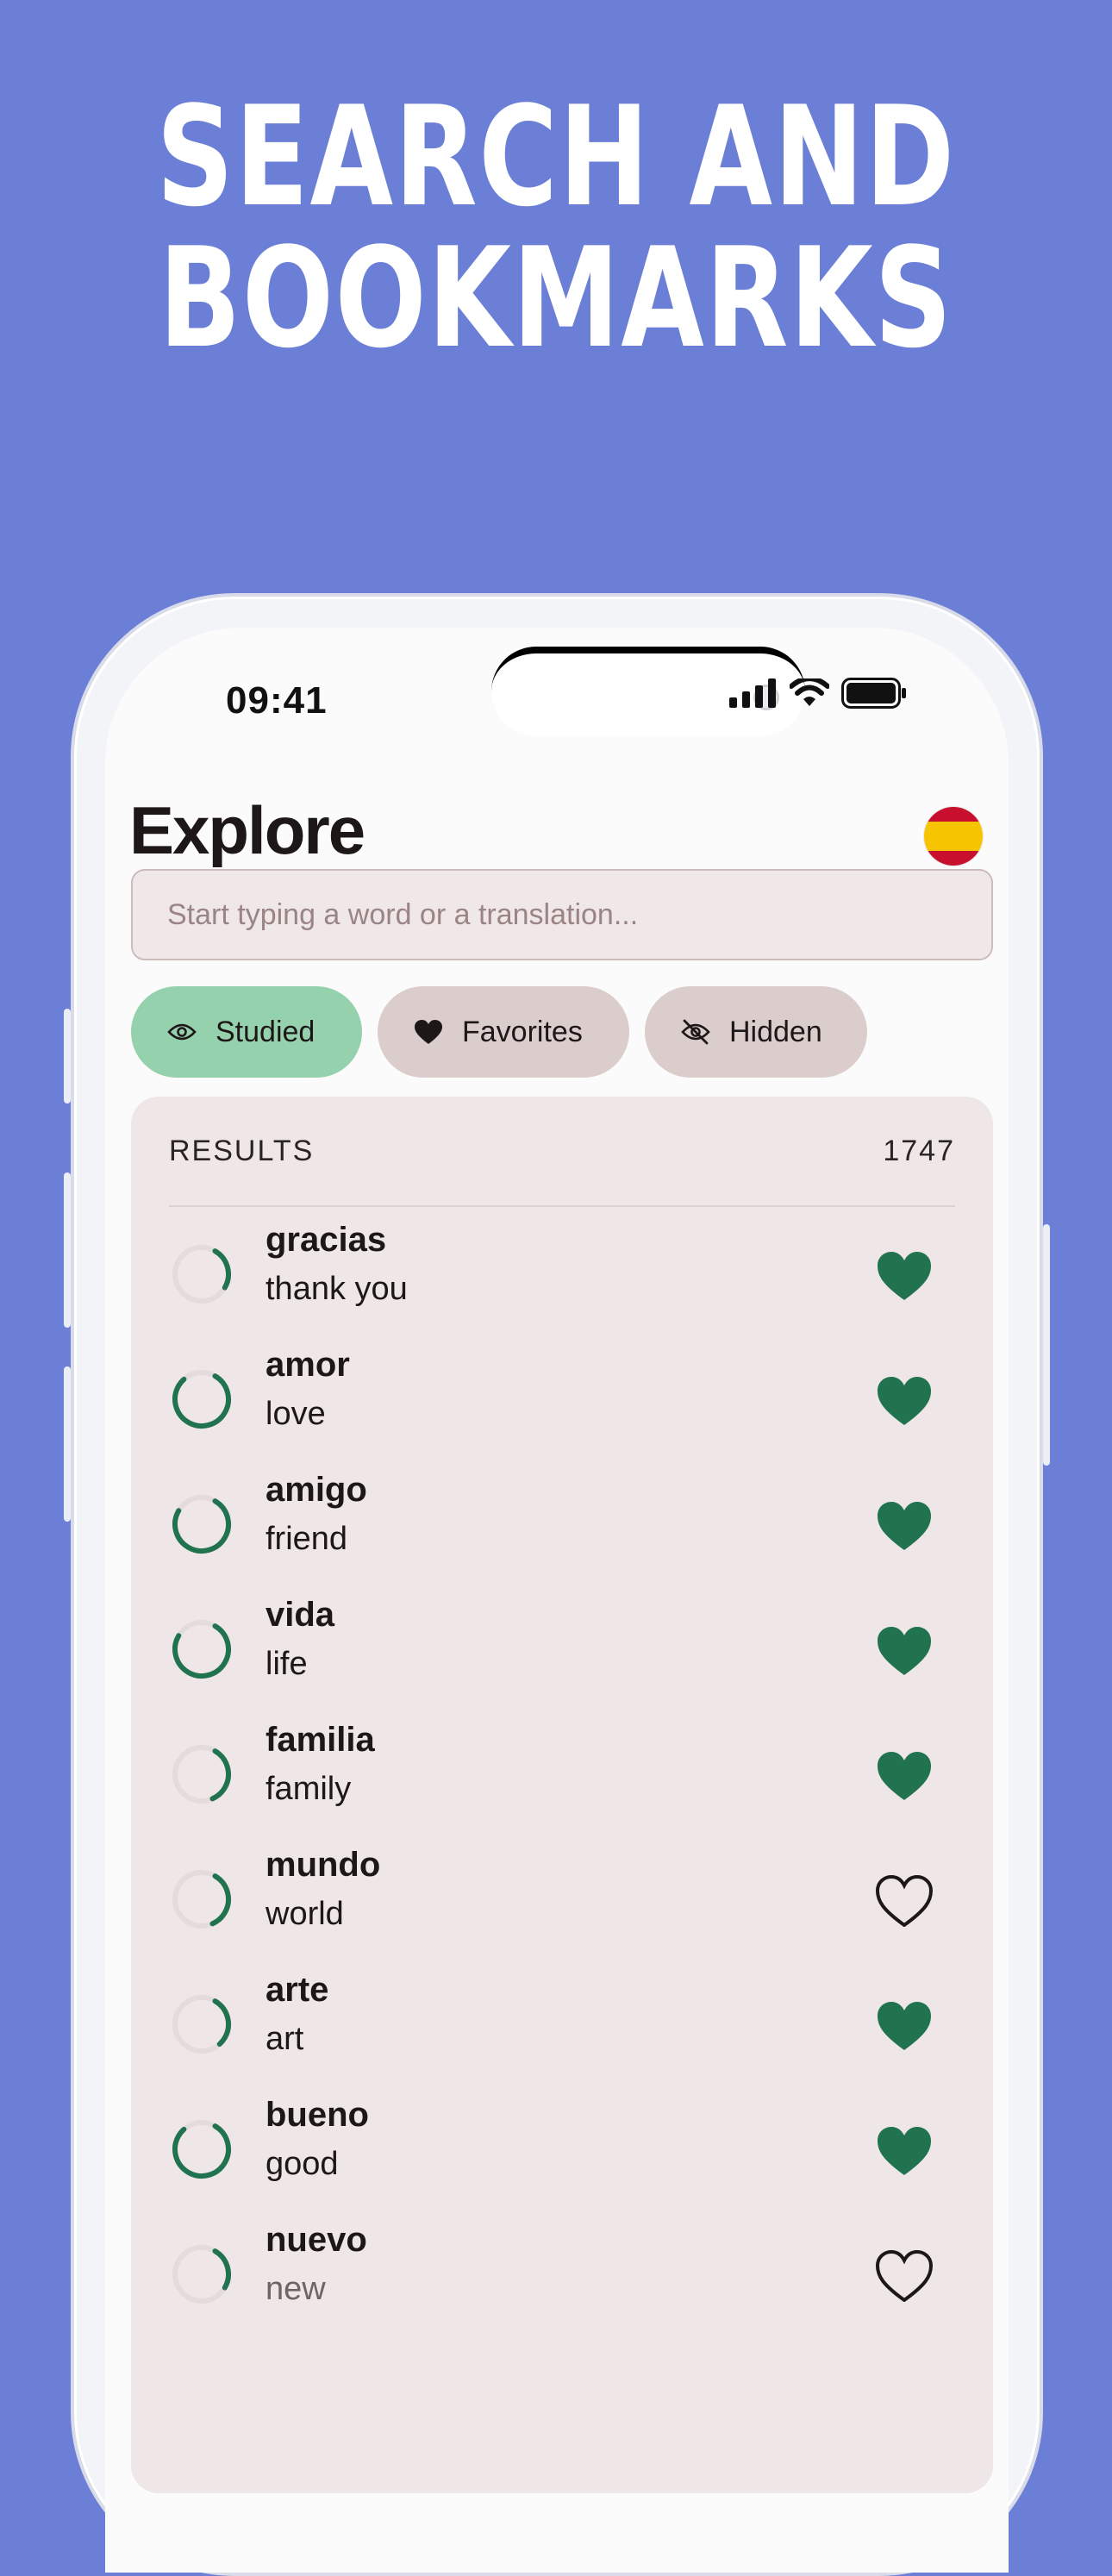  I want to click on battery-icon, so click(873, 694).